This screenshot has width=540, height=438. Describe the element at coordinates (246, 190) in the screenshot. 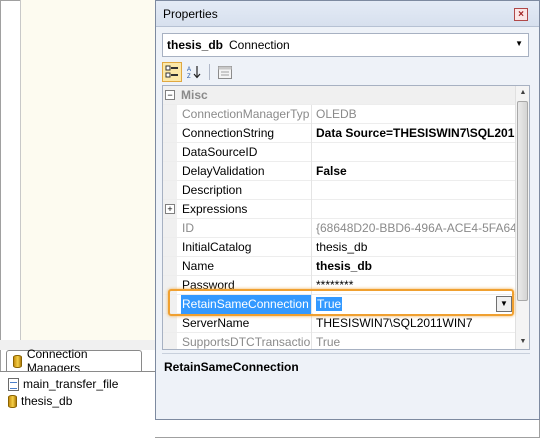

I see `property-name: Description` at that location.